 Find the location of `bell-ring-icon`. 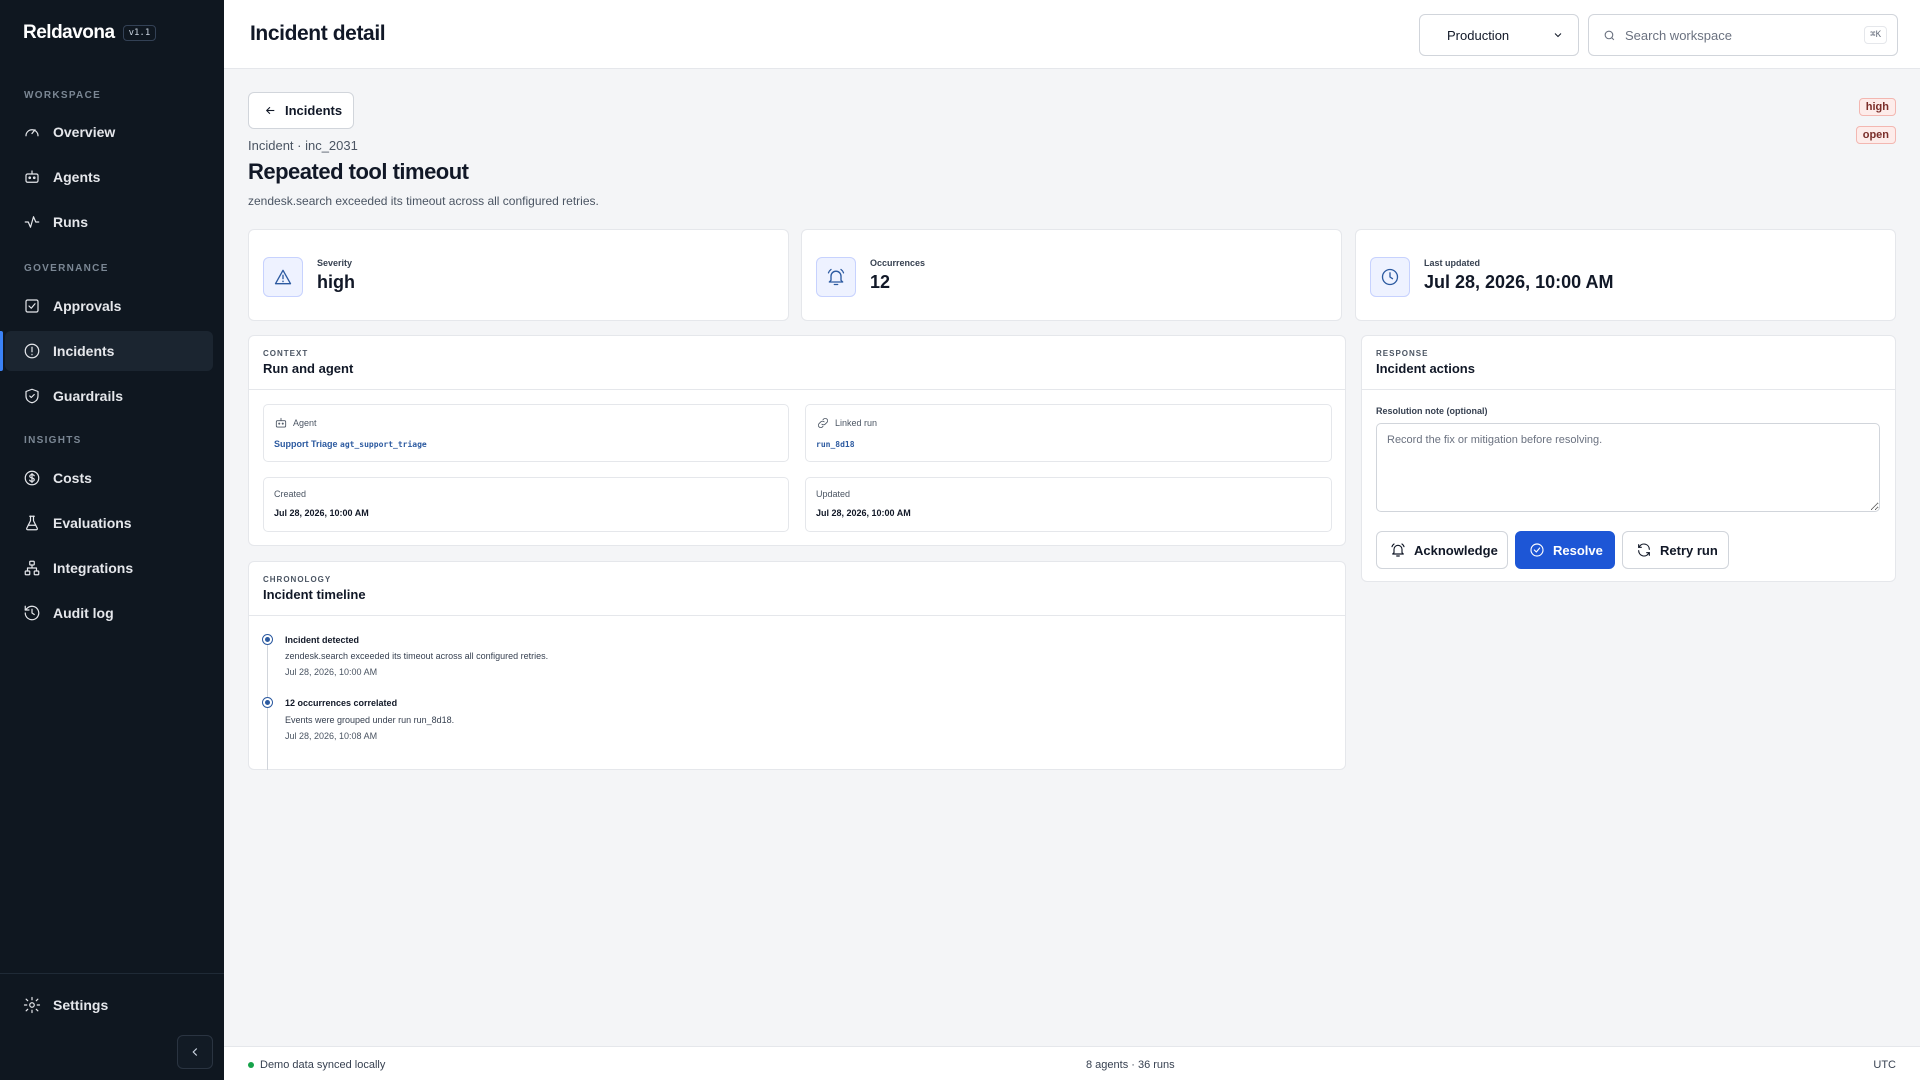

bell-ring-icon is located at coordinates (836, 277).